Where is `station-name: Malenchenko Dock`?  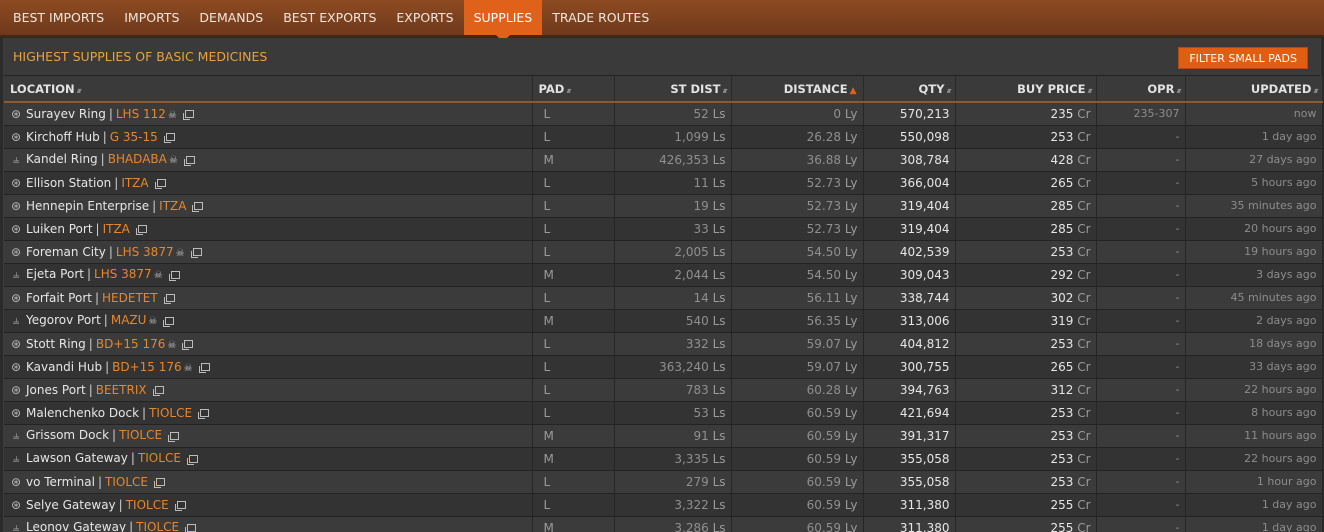 station-name: Malenchenko Dock is located at coordinates (82, 413).